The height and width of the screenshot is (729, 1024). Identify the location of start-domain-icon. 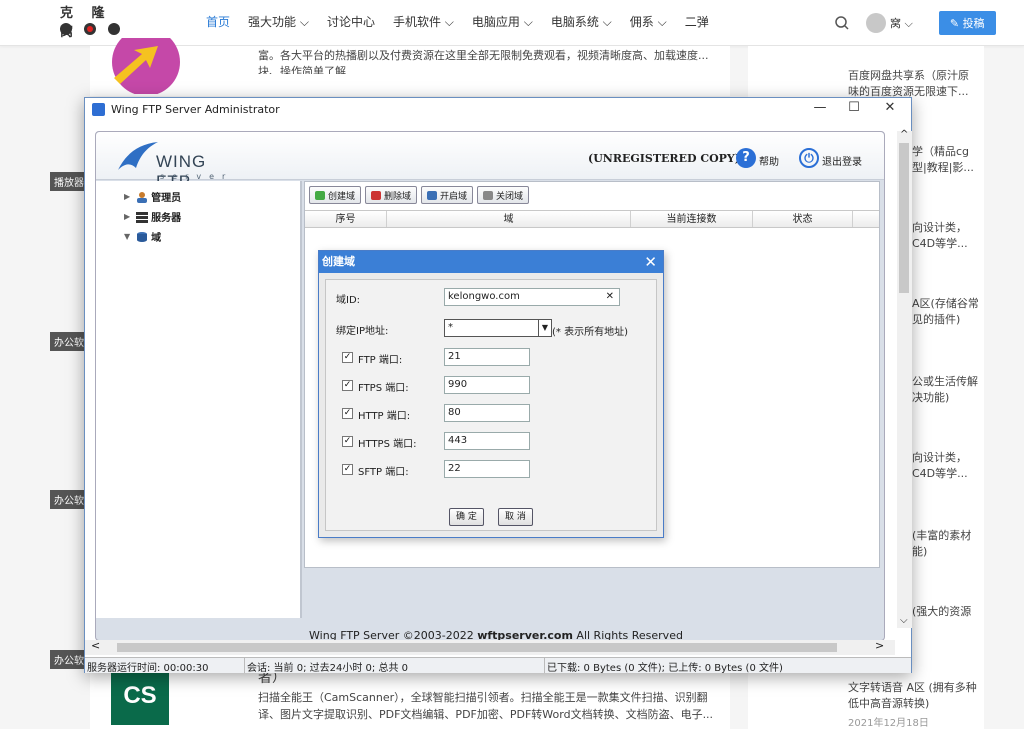
(432, 195).